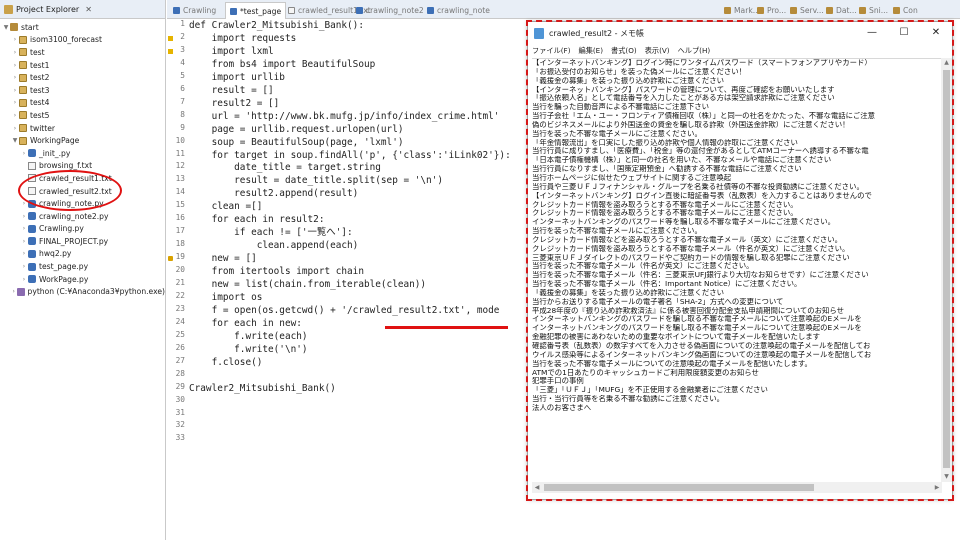  What do you see at coordinates (390, 10) in the screenshot?
I see `editor-tab: crawling_note2` at bounding box center [390, 10].